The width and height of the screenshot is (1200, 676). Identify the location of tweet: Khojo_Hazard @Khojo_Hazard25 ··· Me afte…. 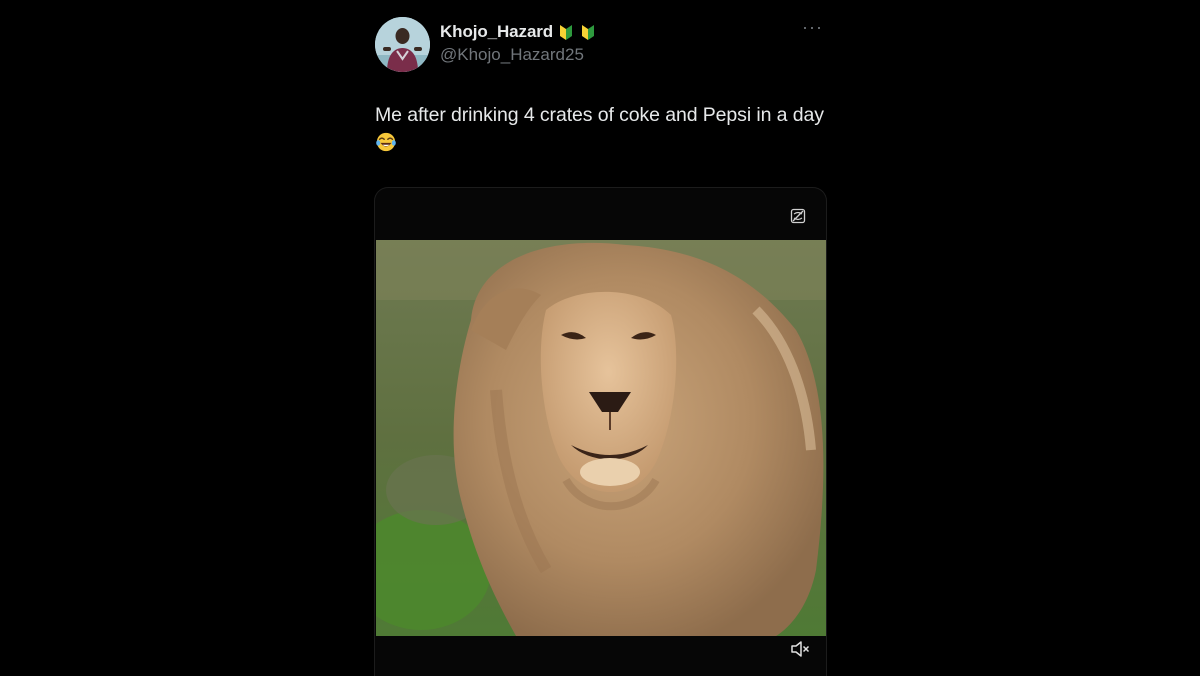
(600, 87).